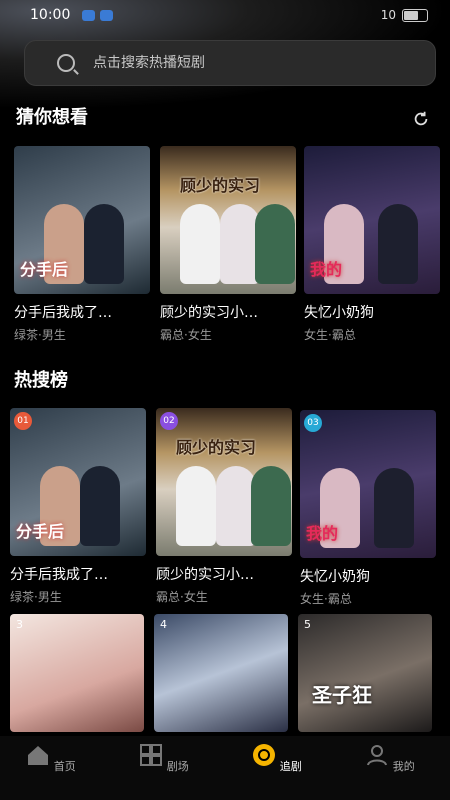  I want to click on bottom-tab-bar: 首页 剧场 追剧 我的, so click(225, 768).